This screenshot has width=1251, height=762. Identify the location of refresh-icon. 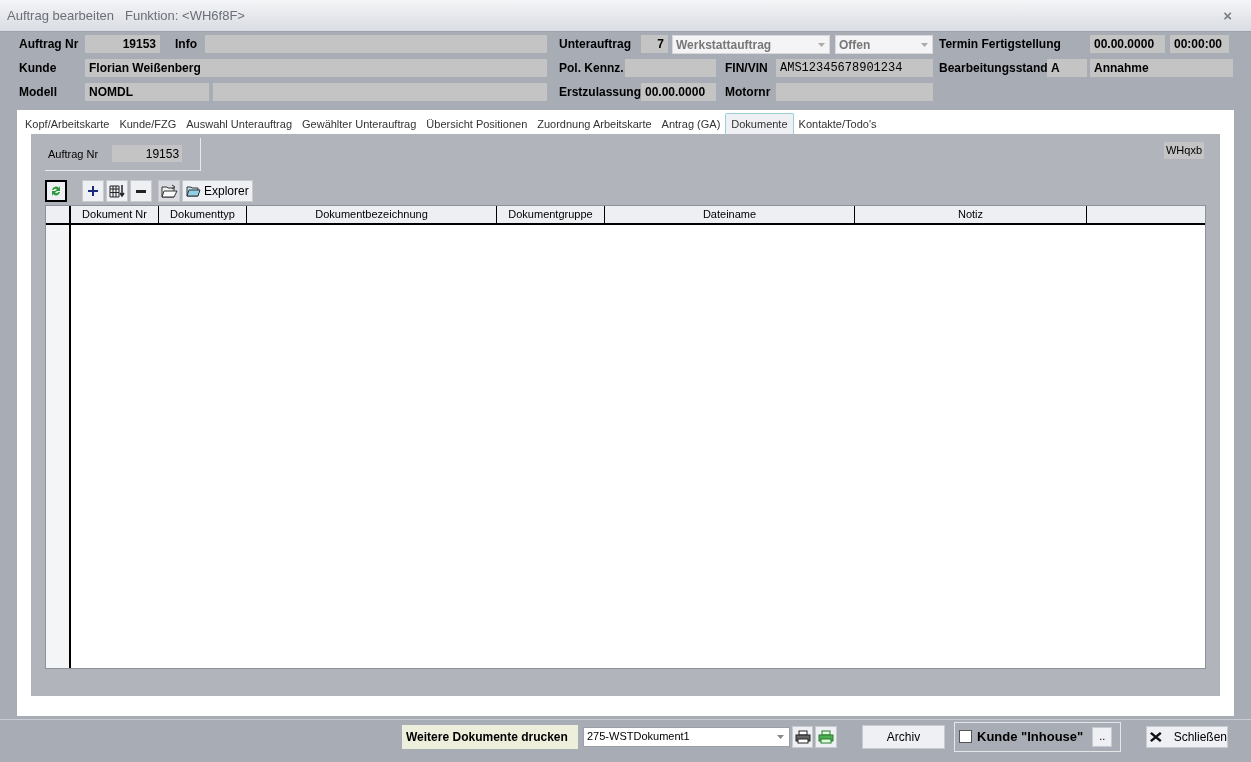
(56, 191).